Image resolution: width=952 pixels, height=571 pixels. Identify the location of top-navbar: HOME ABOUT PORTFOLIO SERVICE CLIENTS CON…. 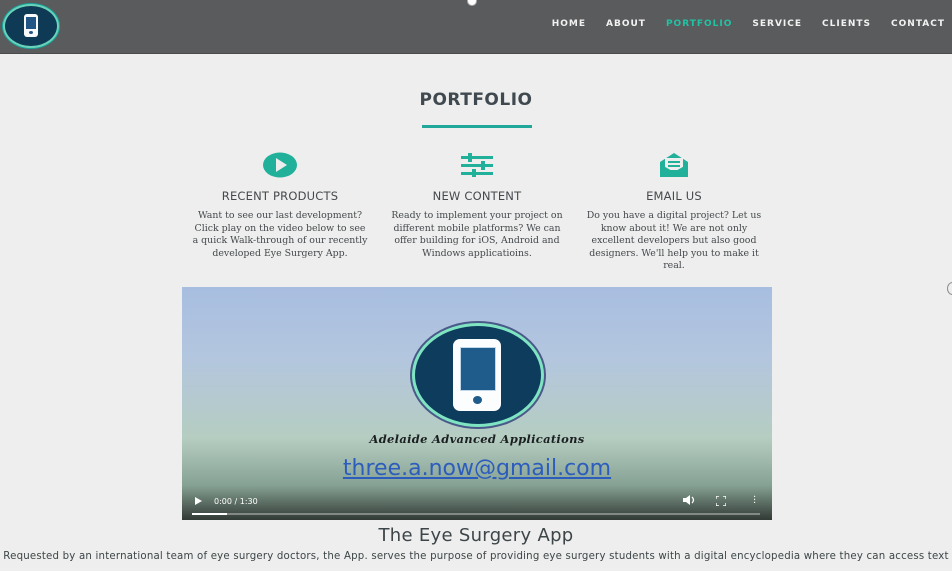
(476, 27).